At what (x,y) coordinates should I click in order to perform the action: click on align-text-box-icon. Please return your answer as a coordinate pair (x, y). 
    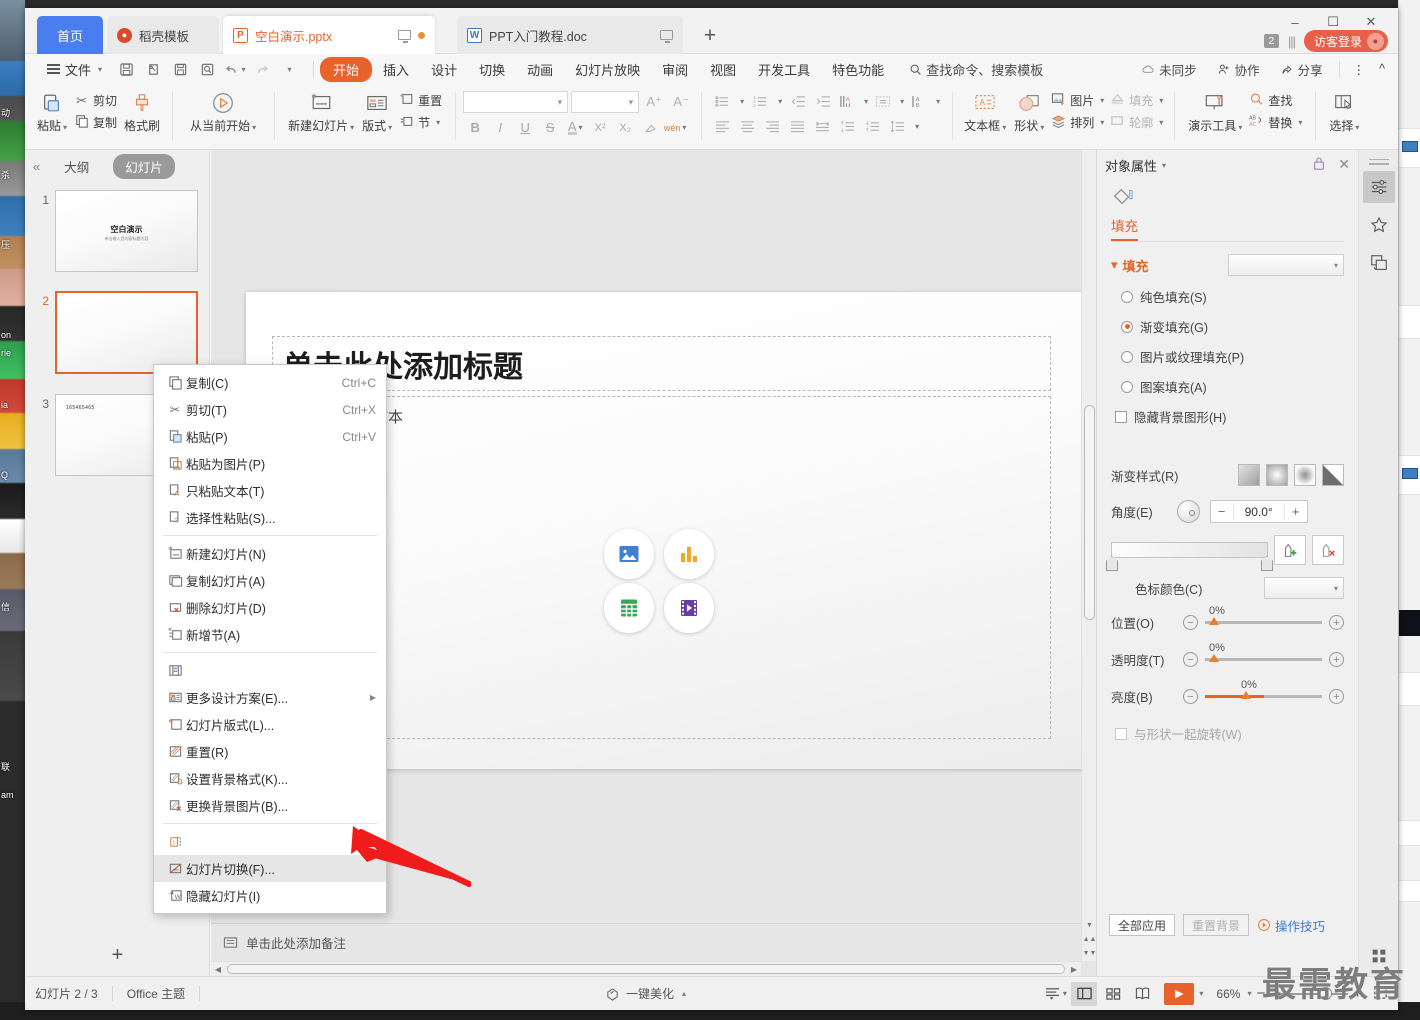
    Looking at the image, I should click on (883, 101).